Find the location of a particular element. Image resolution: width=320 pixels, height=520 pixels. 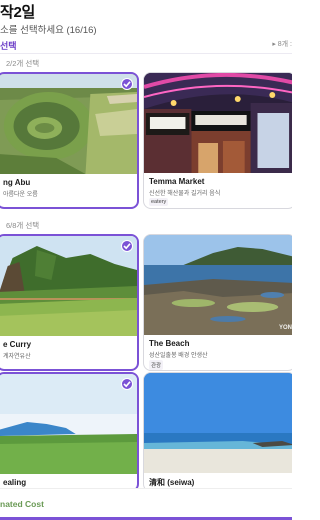

place-description: 아름다운 오름 is located at coordinates (20, 195).